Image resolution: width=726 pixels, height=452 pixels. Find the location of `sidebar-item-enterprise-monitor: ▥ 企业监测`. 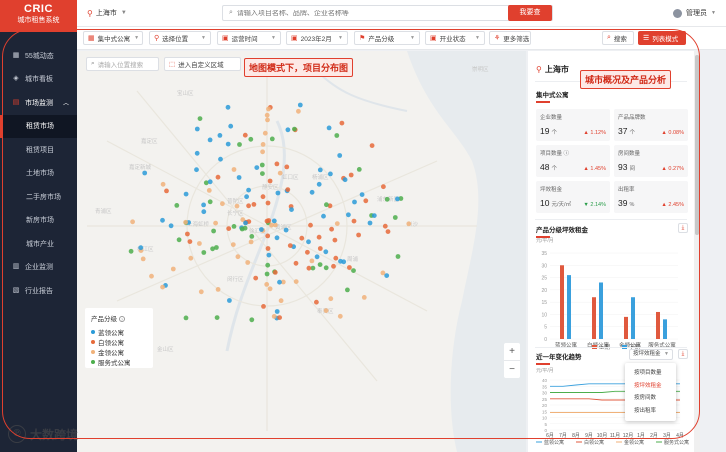

sidebar-item-enterprise-monitor: ▥ 企业监测 is located at coordinates (38, 268).